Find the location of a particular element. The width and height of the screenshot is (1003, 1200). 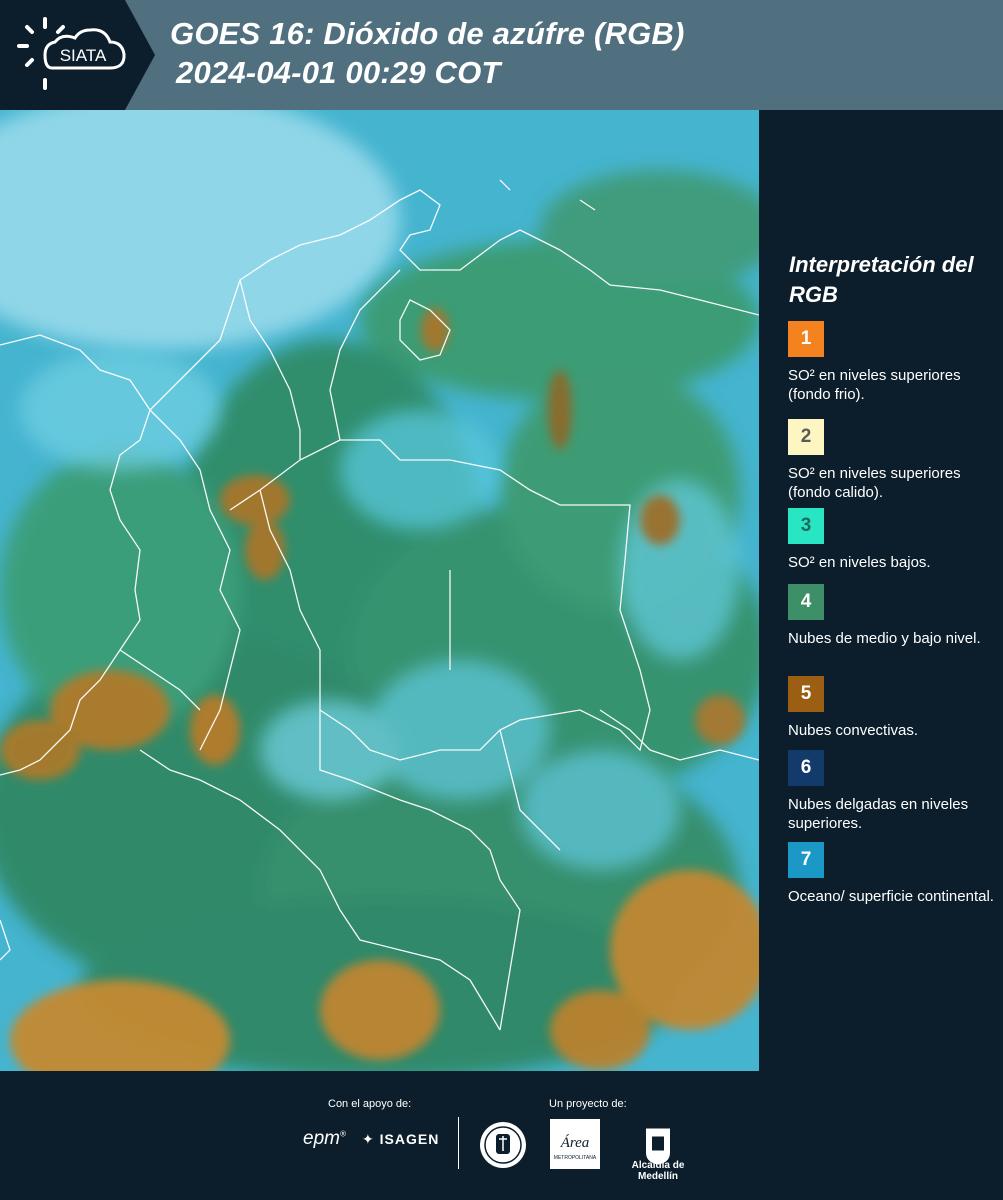

area-metropolitana-logo: Área METROPOLITANA is located at coordinates (575, 1145).